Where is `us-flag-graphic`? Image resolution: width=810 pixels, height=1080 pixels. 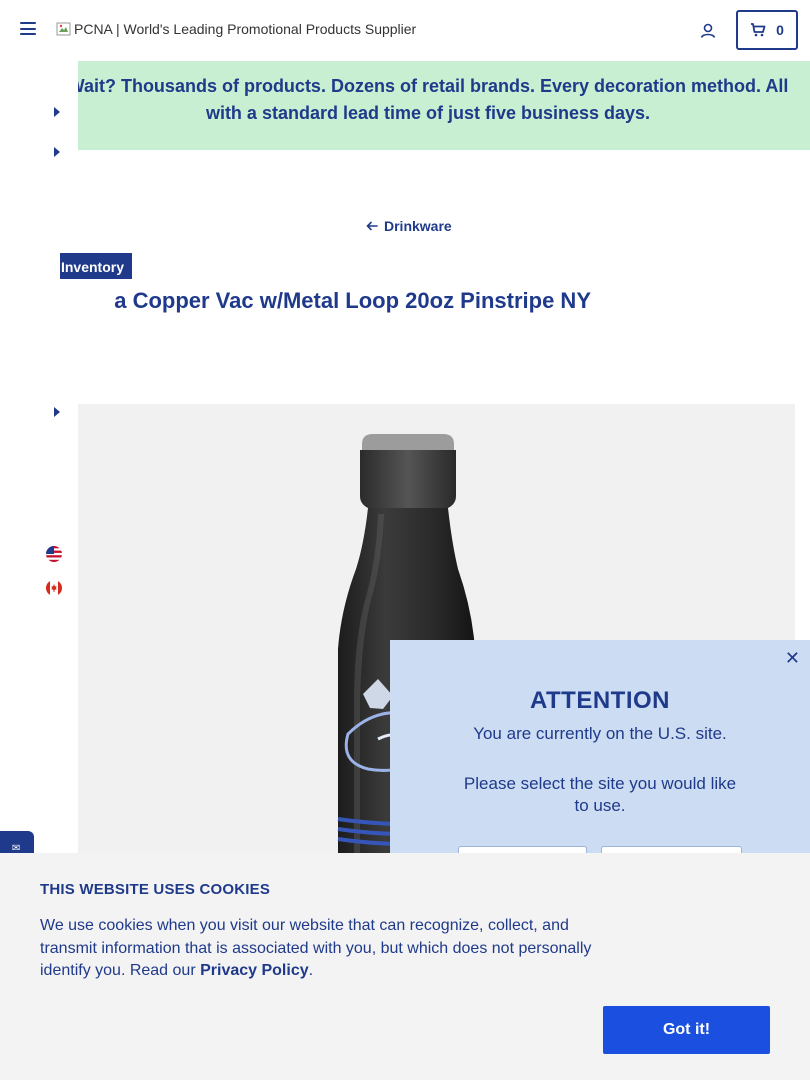 us-flag-graphic is located at coordinates (54, 554).